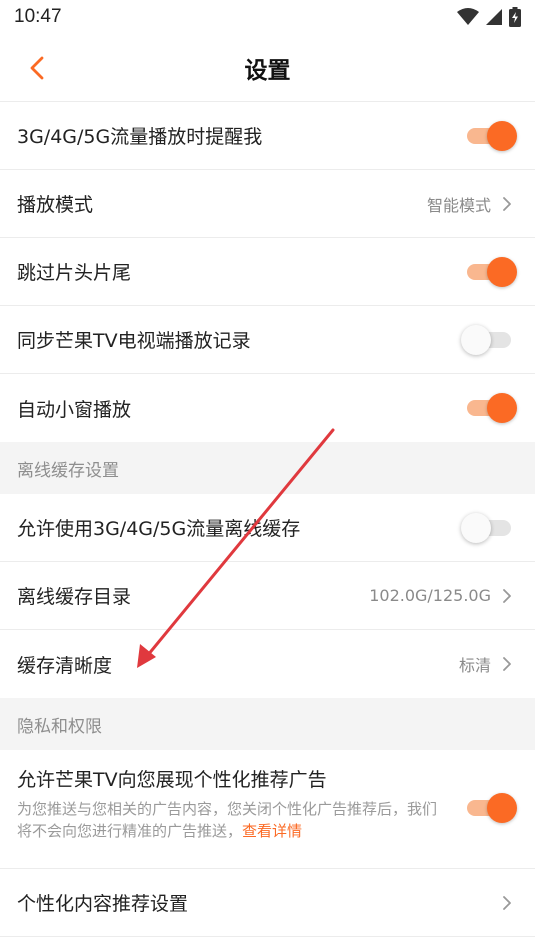 This screenshot has height=951, width=535. Describe the element at coordinates (491, 271) in the screenshot. I see `skip-intro-toggle` at that location.